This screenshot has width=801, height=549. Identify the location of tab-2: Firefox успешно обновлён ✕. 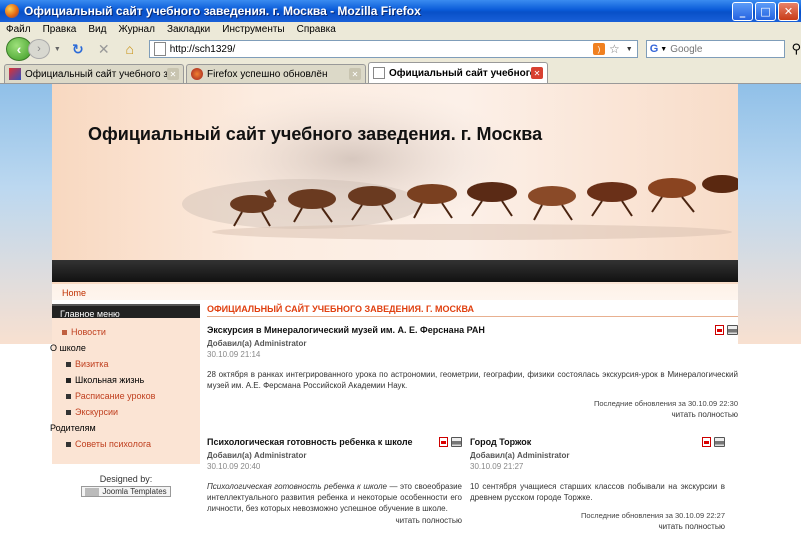
(276, 73).